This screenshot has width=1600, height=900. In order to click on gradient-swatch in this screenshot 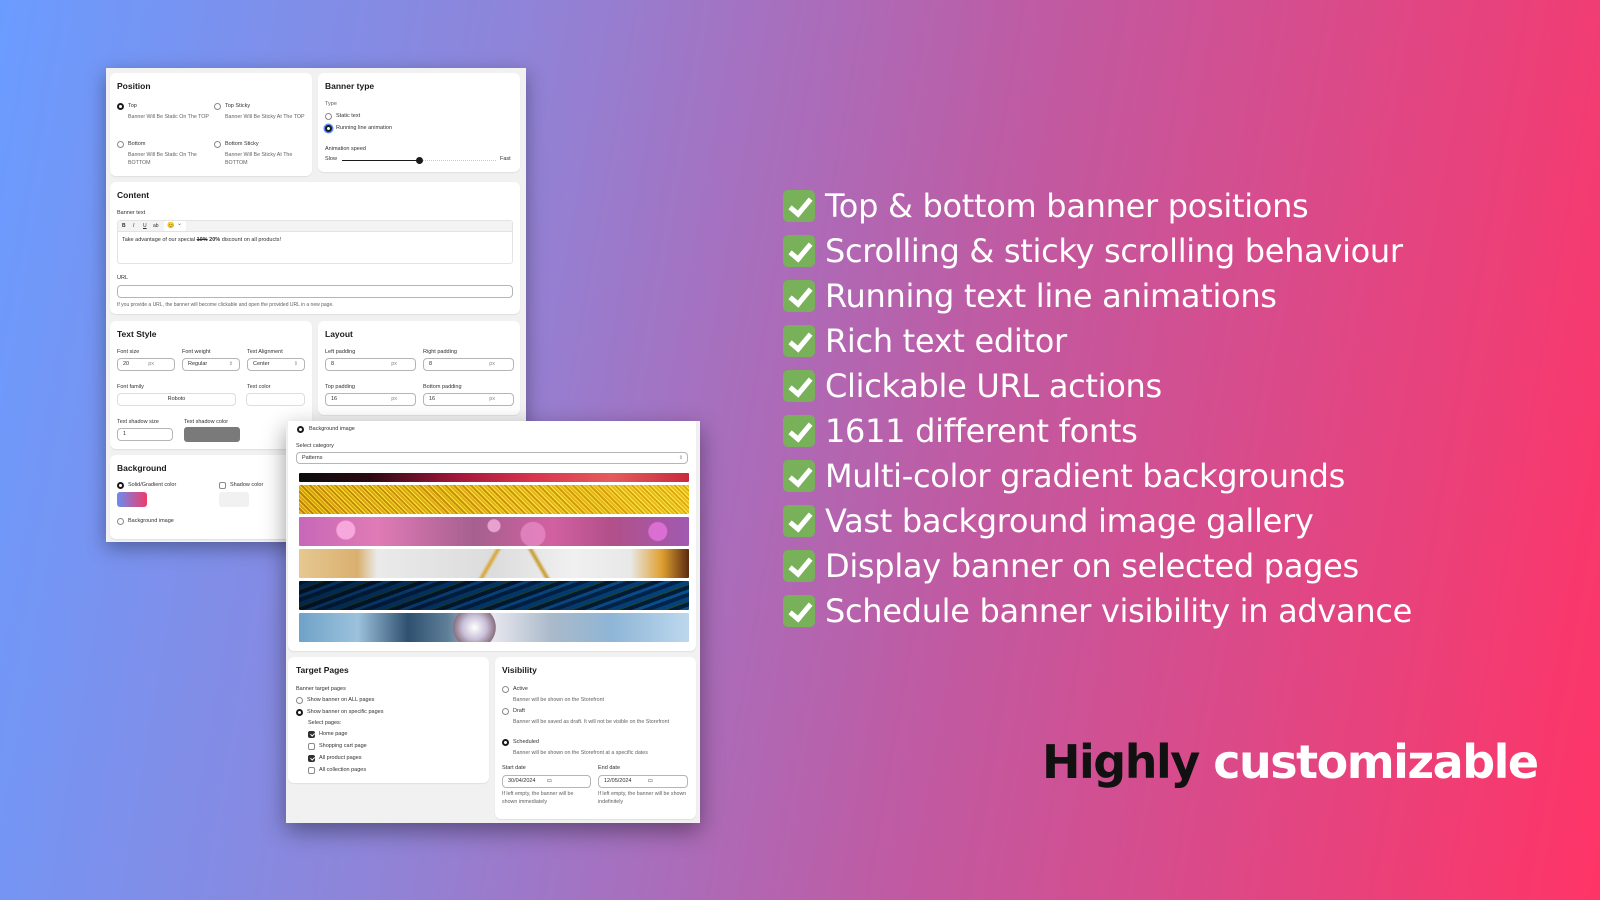, I will do `click(132, 499)`.